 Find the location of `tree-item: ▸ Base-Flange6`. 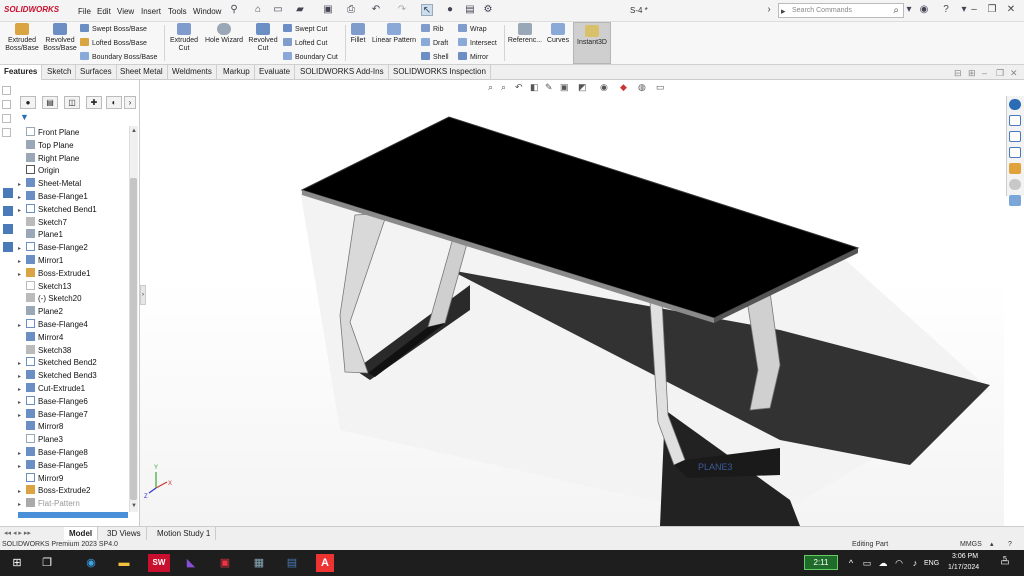

tree-item: ▸ Base-Flange6 is located at coordinates (53, 401).